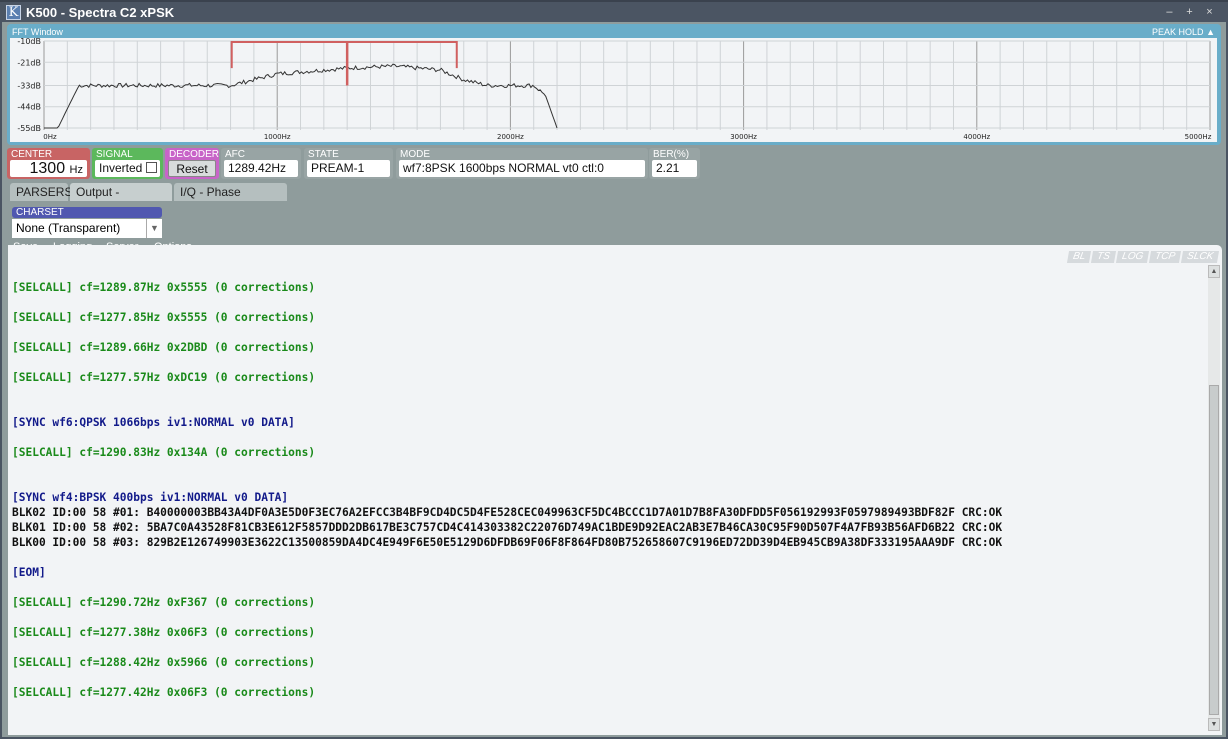  I want to click on maximize-button: +, so click(1189, 12).